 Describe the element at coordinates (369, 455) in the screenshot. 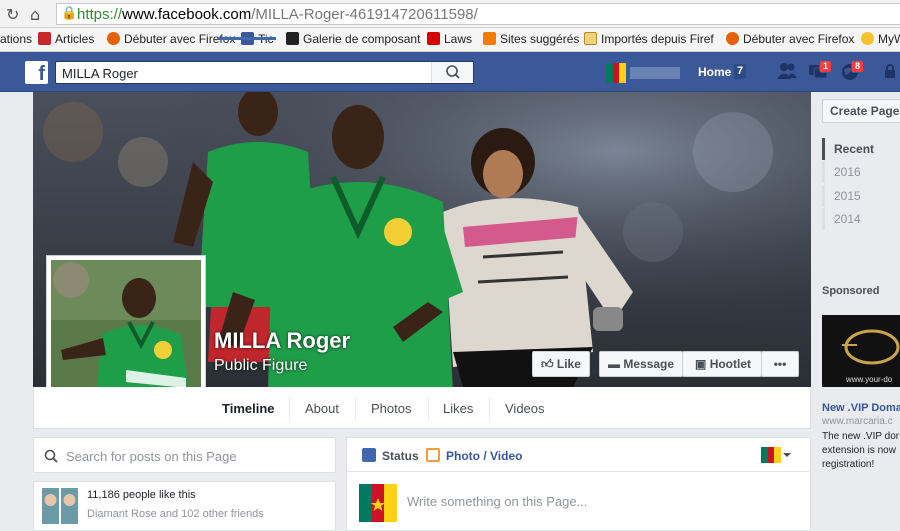

I see `pencil-icon` at that location.